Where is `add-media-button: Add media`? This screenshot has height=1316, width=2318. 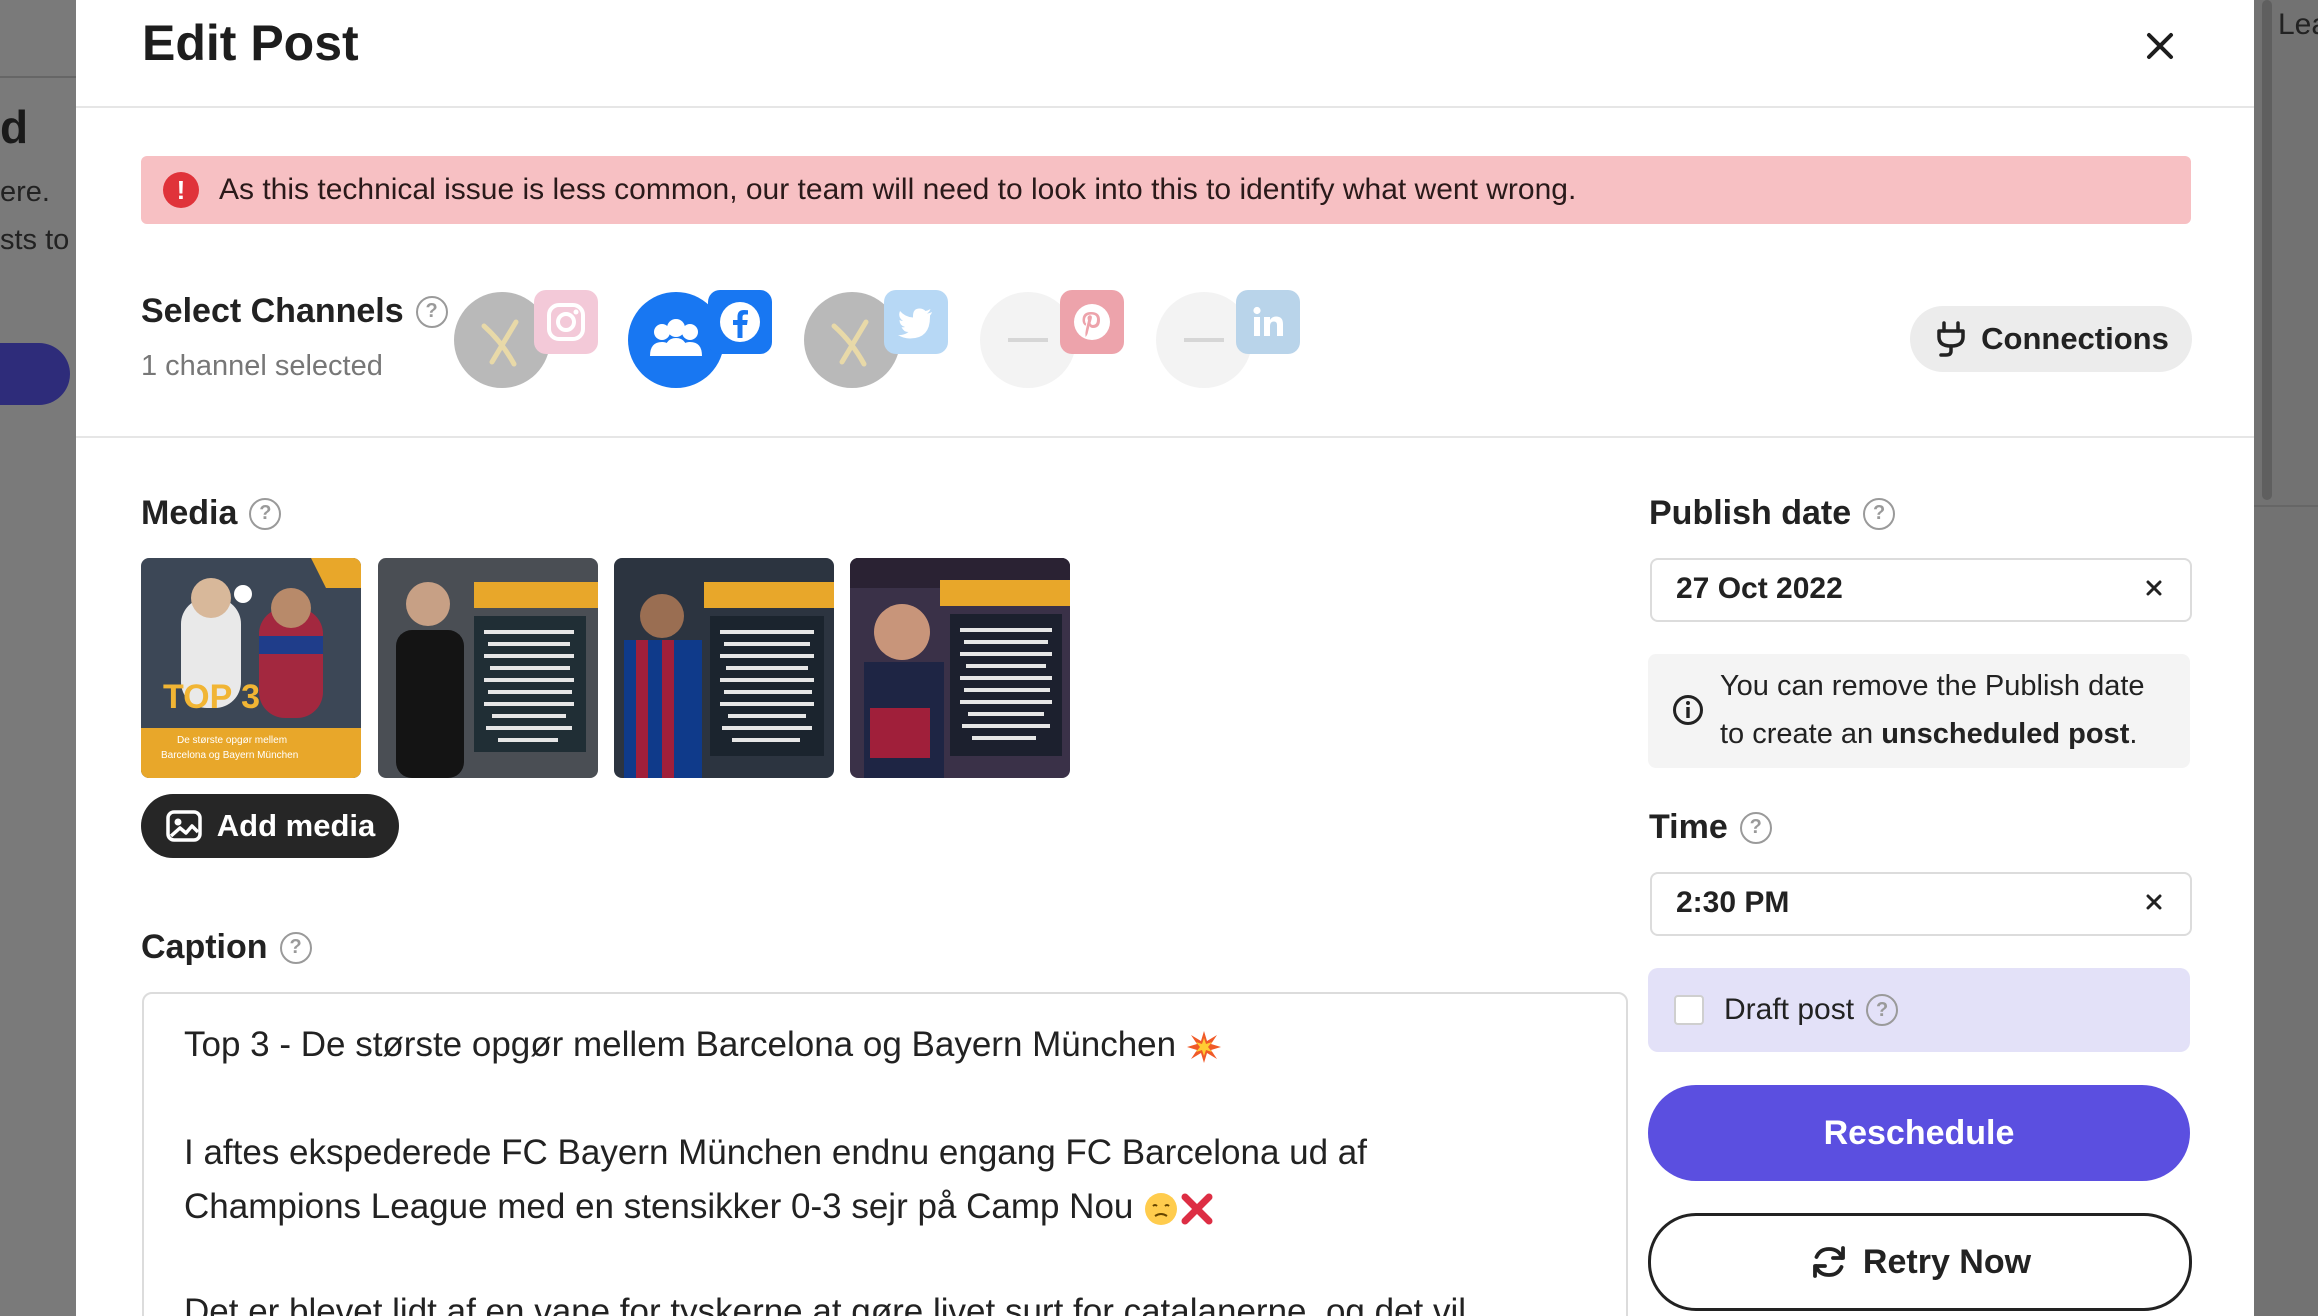 add-media-button: Add media is located at coordinates (270, 826).